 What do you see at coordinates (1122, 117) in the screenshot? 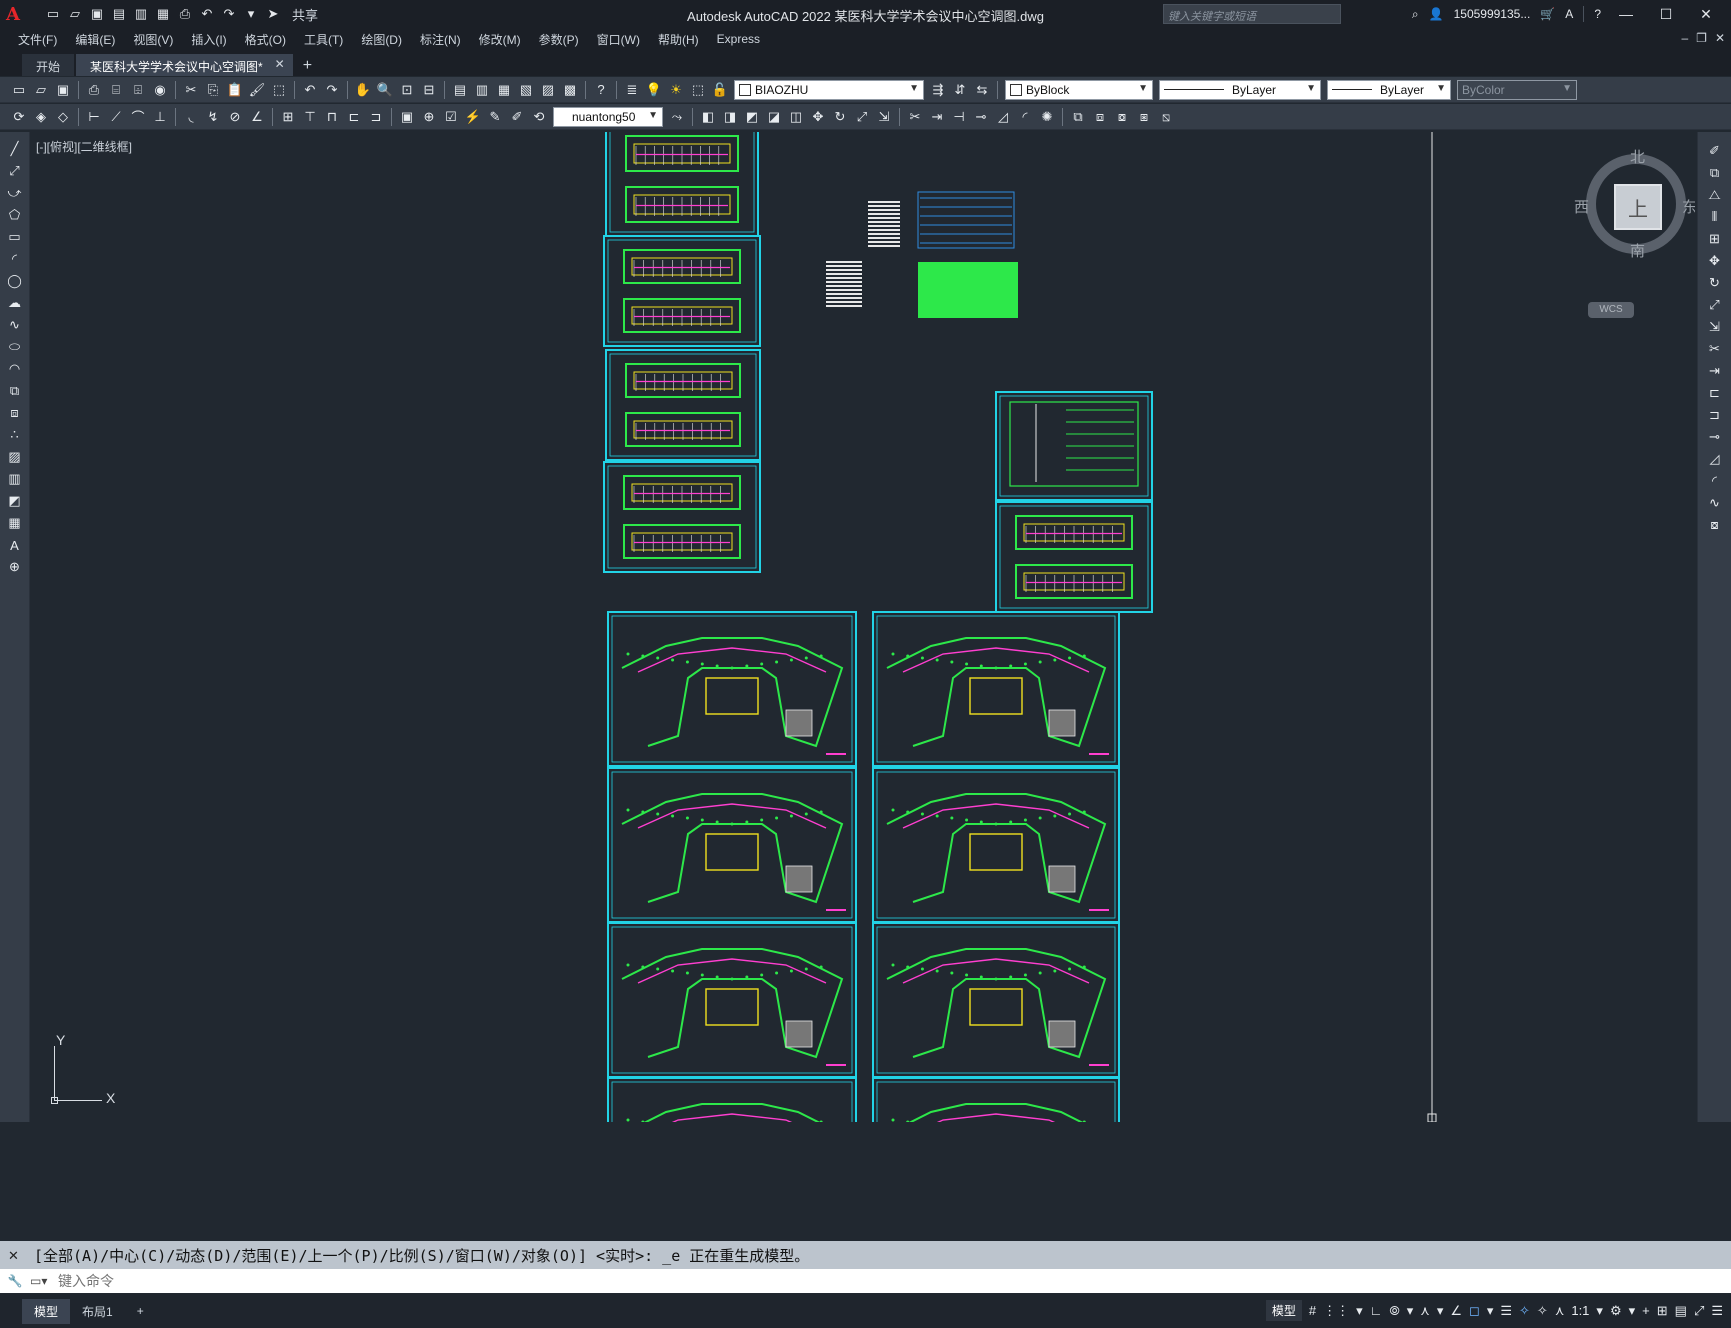
I see `xref-icon: ⧇` at bounding box center [1122, 117].